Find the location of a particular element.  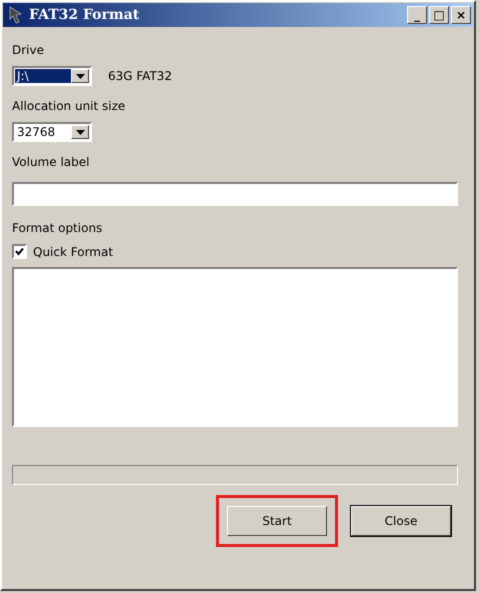

field-label: Allocation unit size is located at coordinates (69, 106).